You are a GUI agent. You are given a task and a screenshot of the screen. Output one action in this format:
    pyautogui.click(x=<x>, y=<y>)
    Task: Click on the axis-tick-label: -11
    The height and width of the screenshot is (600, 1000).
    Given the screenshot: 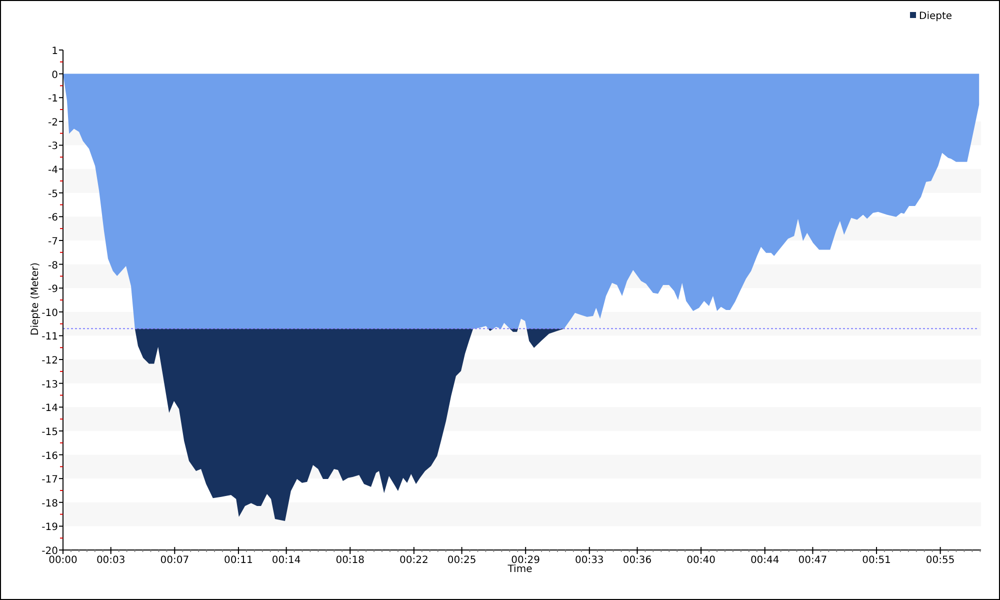 What is the action you would take?
    pyautogui.click(x=50, y=337)
    